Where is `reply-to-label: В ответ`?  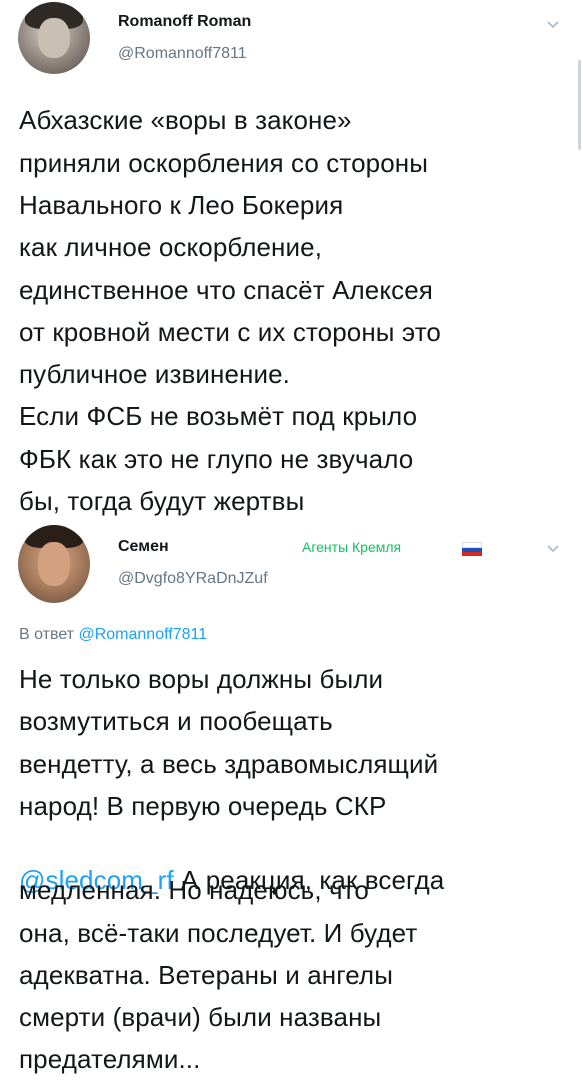
reply-to-label: В ответ is located at coordinates (47, 634).